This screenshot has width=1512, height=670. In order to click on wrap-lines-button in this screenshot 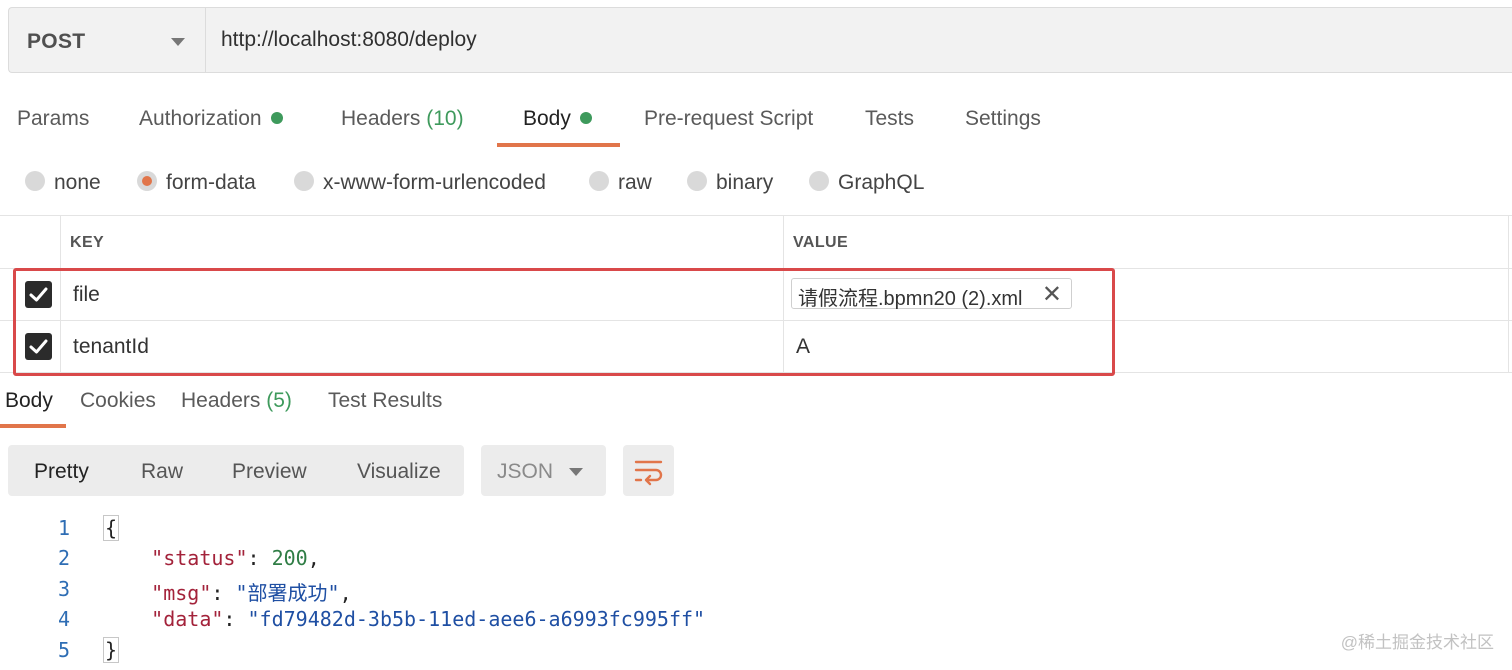, I will do `click(648, 470)`.